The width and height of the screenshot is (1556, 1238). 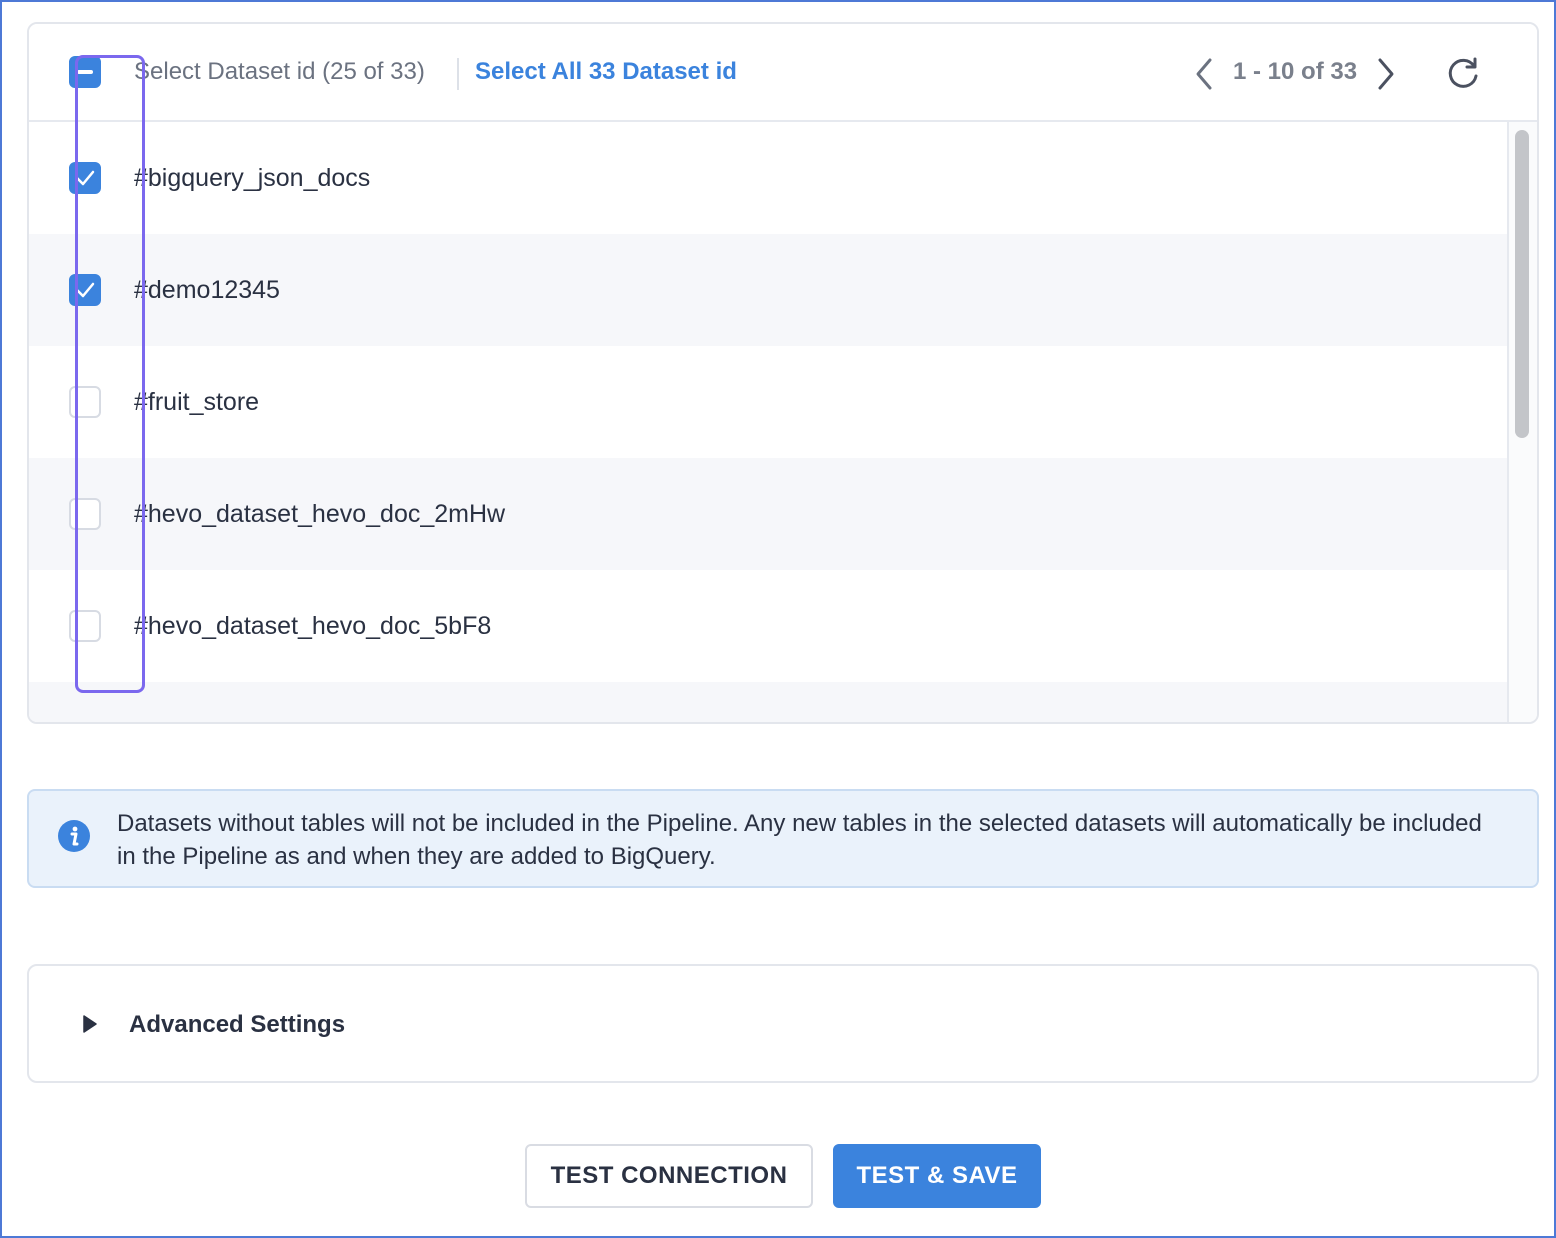 I want to click on list-item: #hevo_dataset_hevo_doc_5bF8, so click(x=769, y=626).